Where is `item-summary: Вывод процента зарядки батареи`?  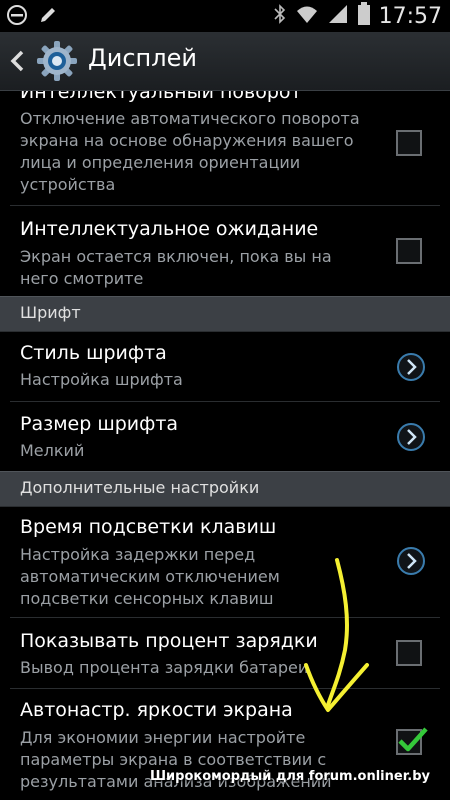 item-summary: Вывод процента зарядки батареи is located at coordinates (164, 667).